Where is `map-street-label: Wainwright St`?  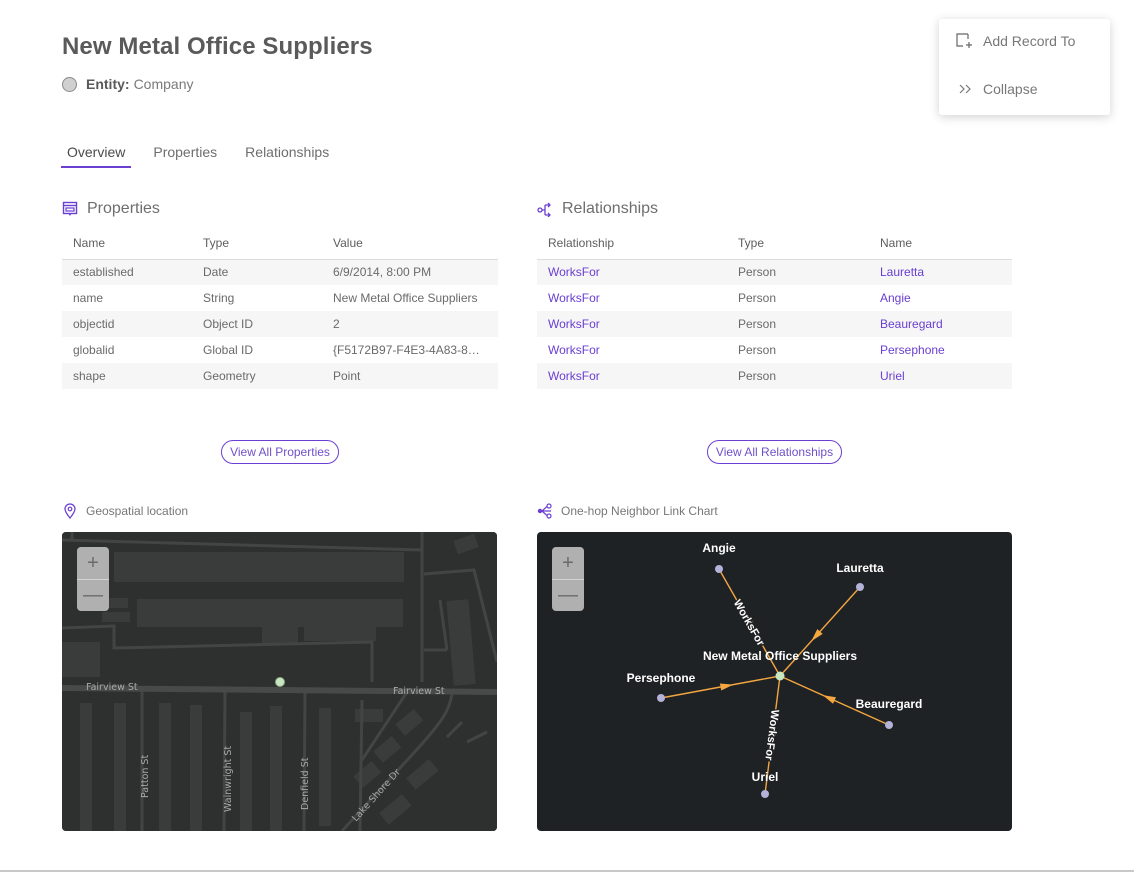 map-street-label: Wainwright St is located at coordinates (228, 779).